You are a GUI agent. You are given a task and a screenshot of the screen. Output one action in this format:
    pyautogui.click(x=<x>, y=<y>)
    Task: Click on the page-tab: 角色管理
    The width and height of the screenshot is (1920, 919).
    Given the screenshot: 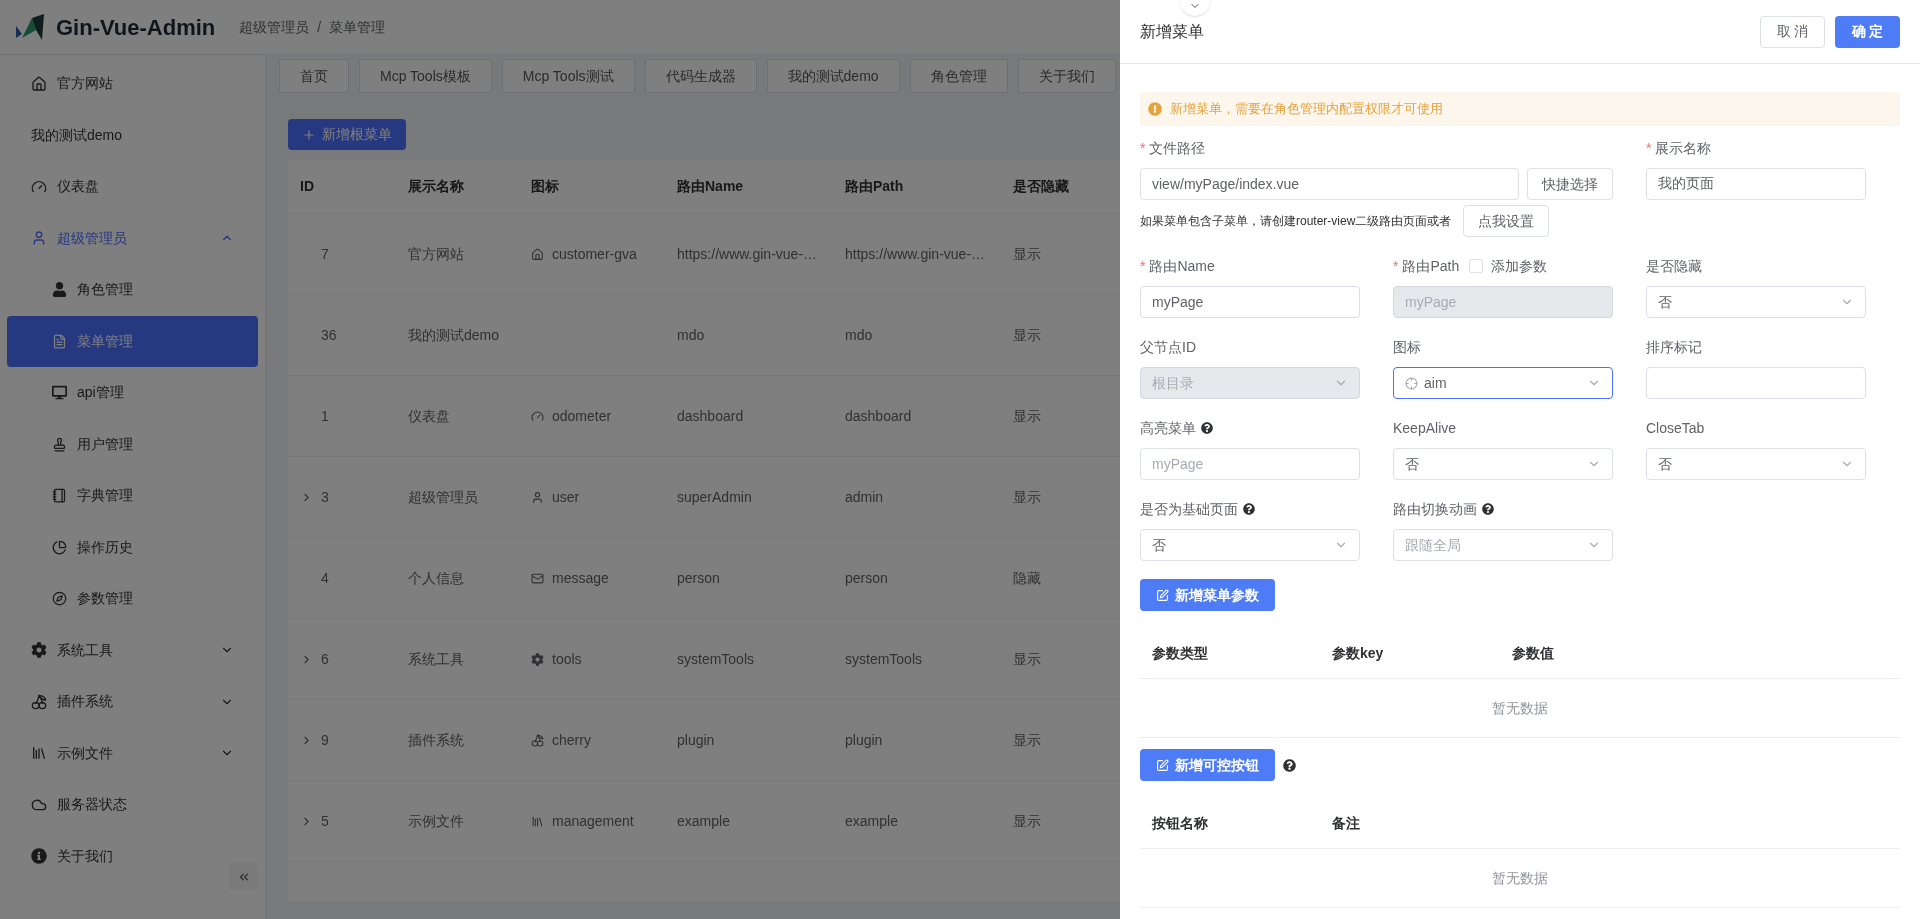 What is the action you would take?
    pyautogui.click(x=958, y=76)
    